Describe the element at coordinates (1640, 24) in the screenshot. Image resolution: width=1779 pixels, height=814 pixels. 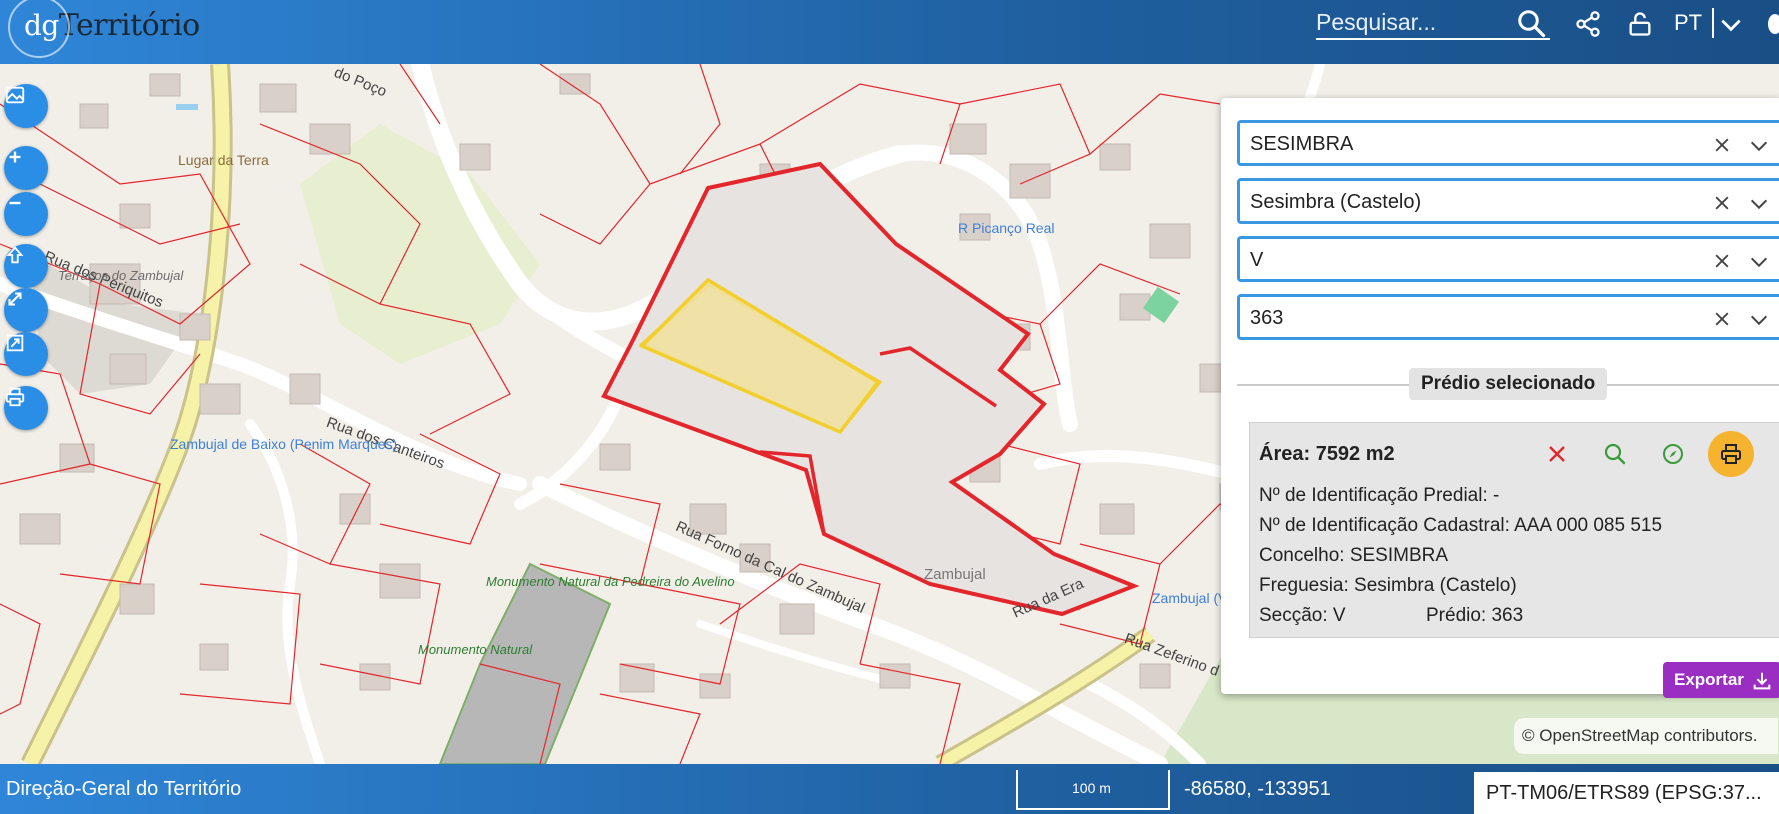
I see `unlock-icon` at that location.